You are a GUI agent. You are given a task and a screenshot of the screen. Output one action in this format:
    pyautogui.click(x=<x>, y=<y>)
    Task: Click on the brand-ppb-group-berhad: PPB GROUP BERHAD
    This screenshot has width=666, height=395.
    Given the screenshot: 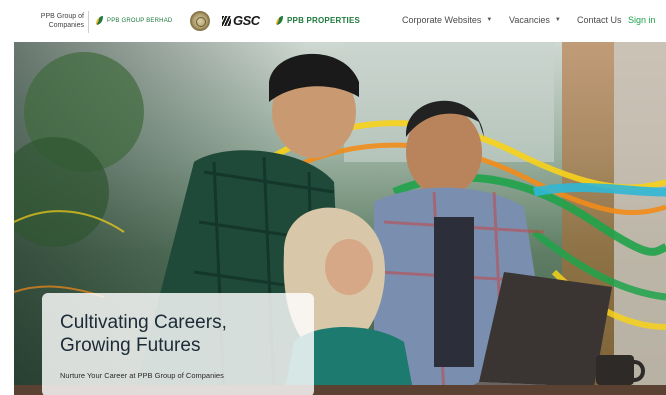 What is the action you would take?
    pyautogui.click(x=134, y=20)
    